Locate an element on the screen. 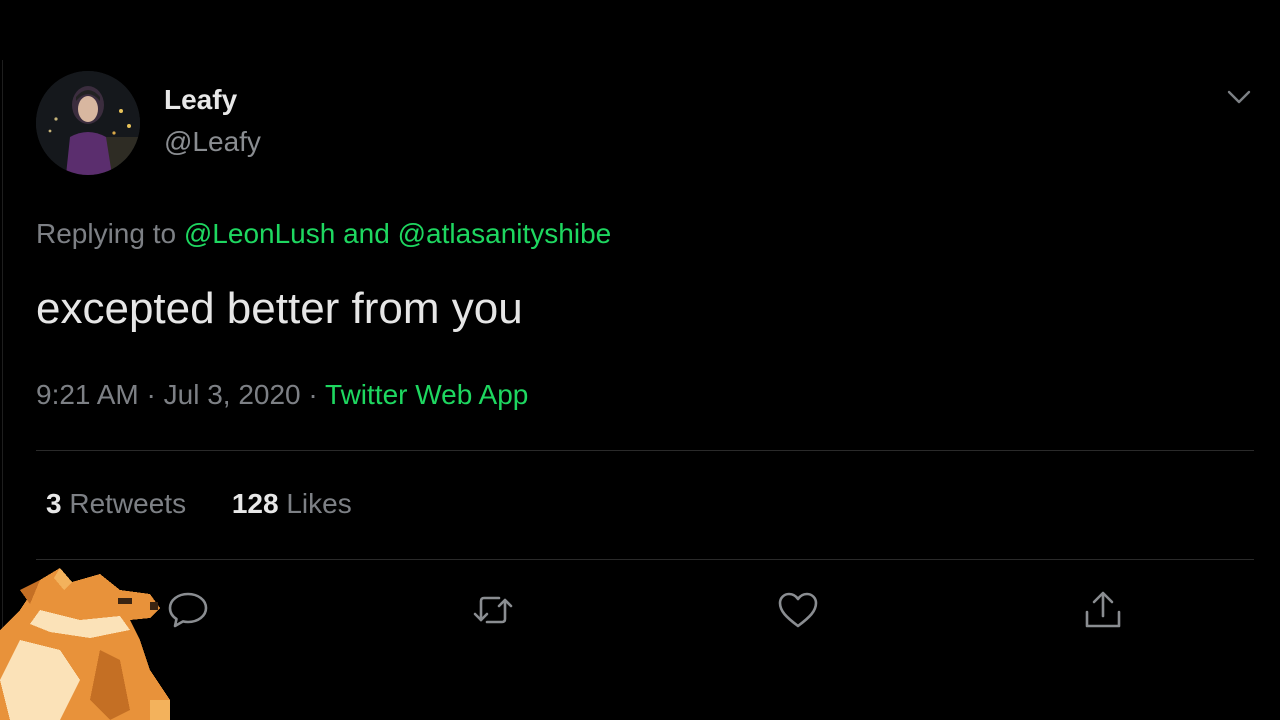 Image resolution: width=1280 pixels, height=720 pixels. chevron-down-icon is located at coordinates (1239, 97).